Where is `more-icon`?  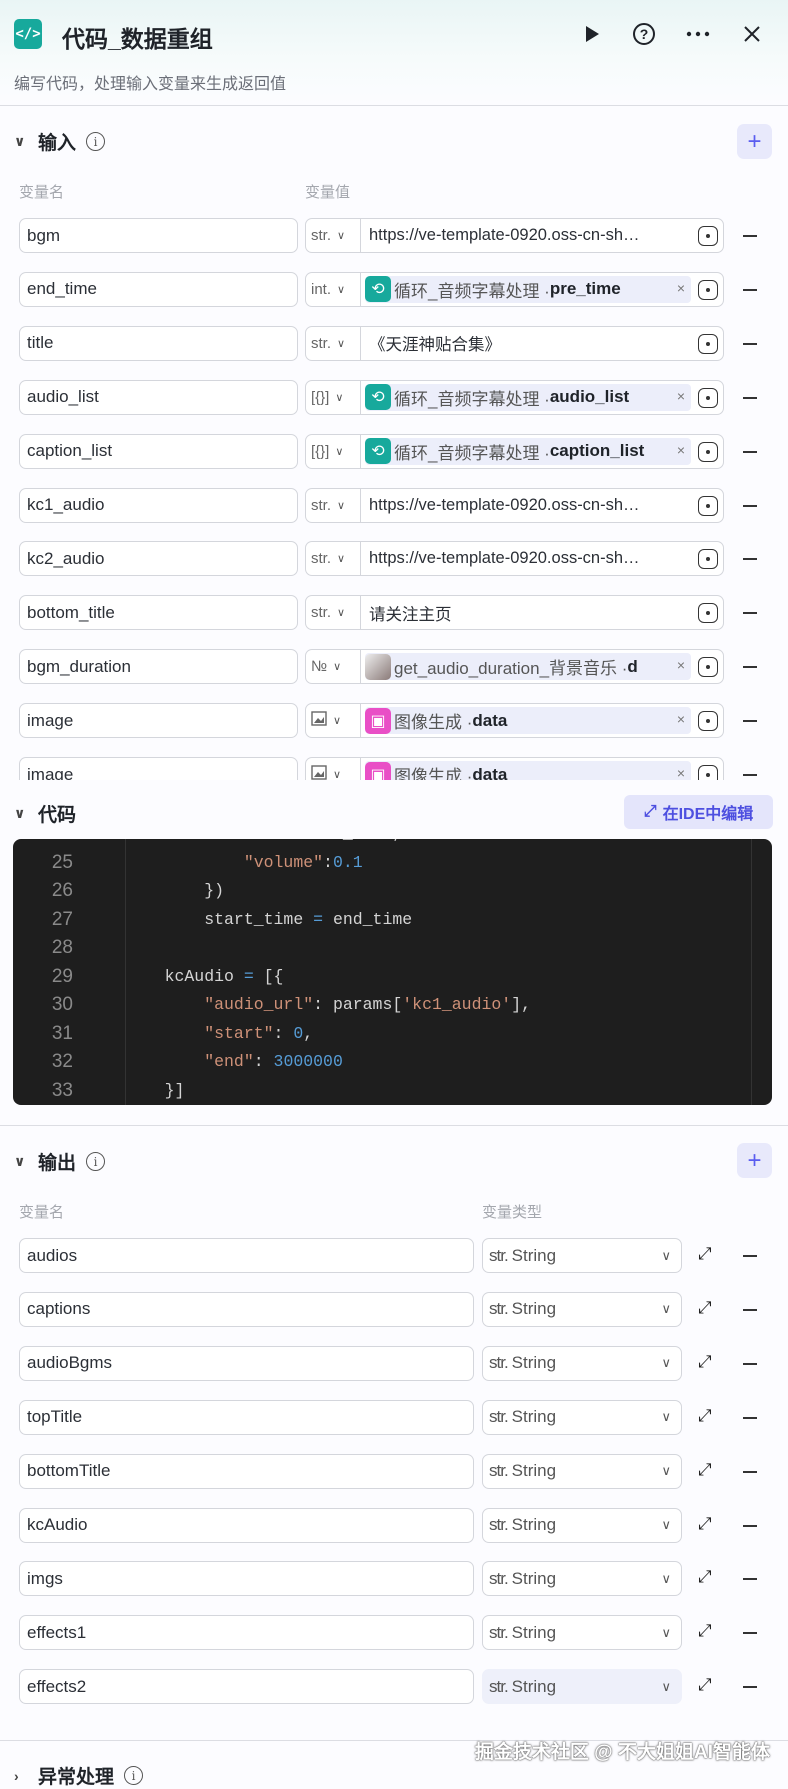 more-icon is located at coordinates (698, 34).